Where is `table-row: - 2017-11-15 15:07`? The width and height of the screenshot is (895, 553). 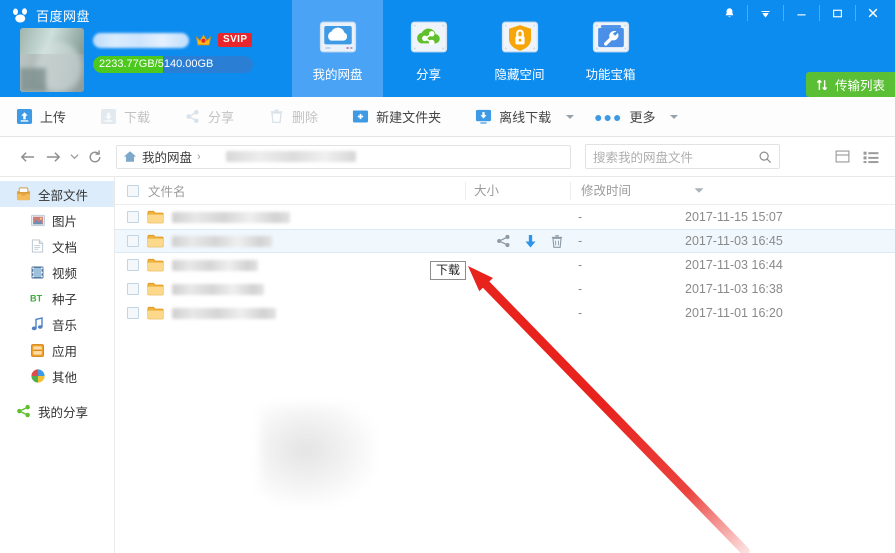
table-row: - 2017-11-15 15:07 is located at coordinates (505, 217).